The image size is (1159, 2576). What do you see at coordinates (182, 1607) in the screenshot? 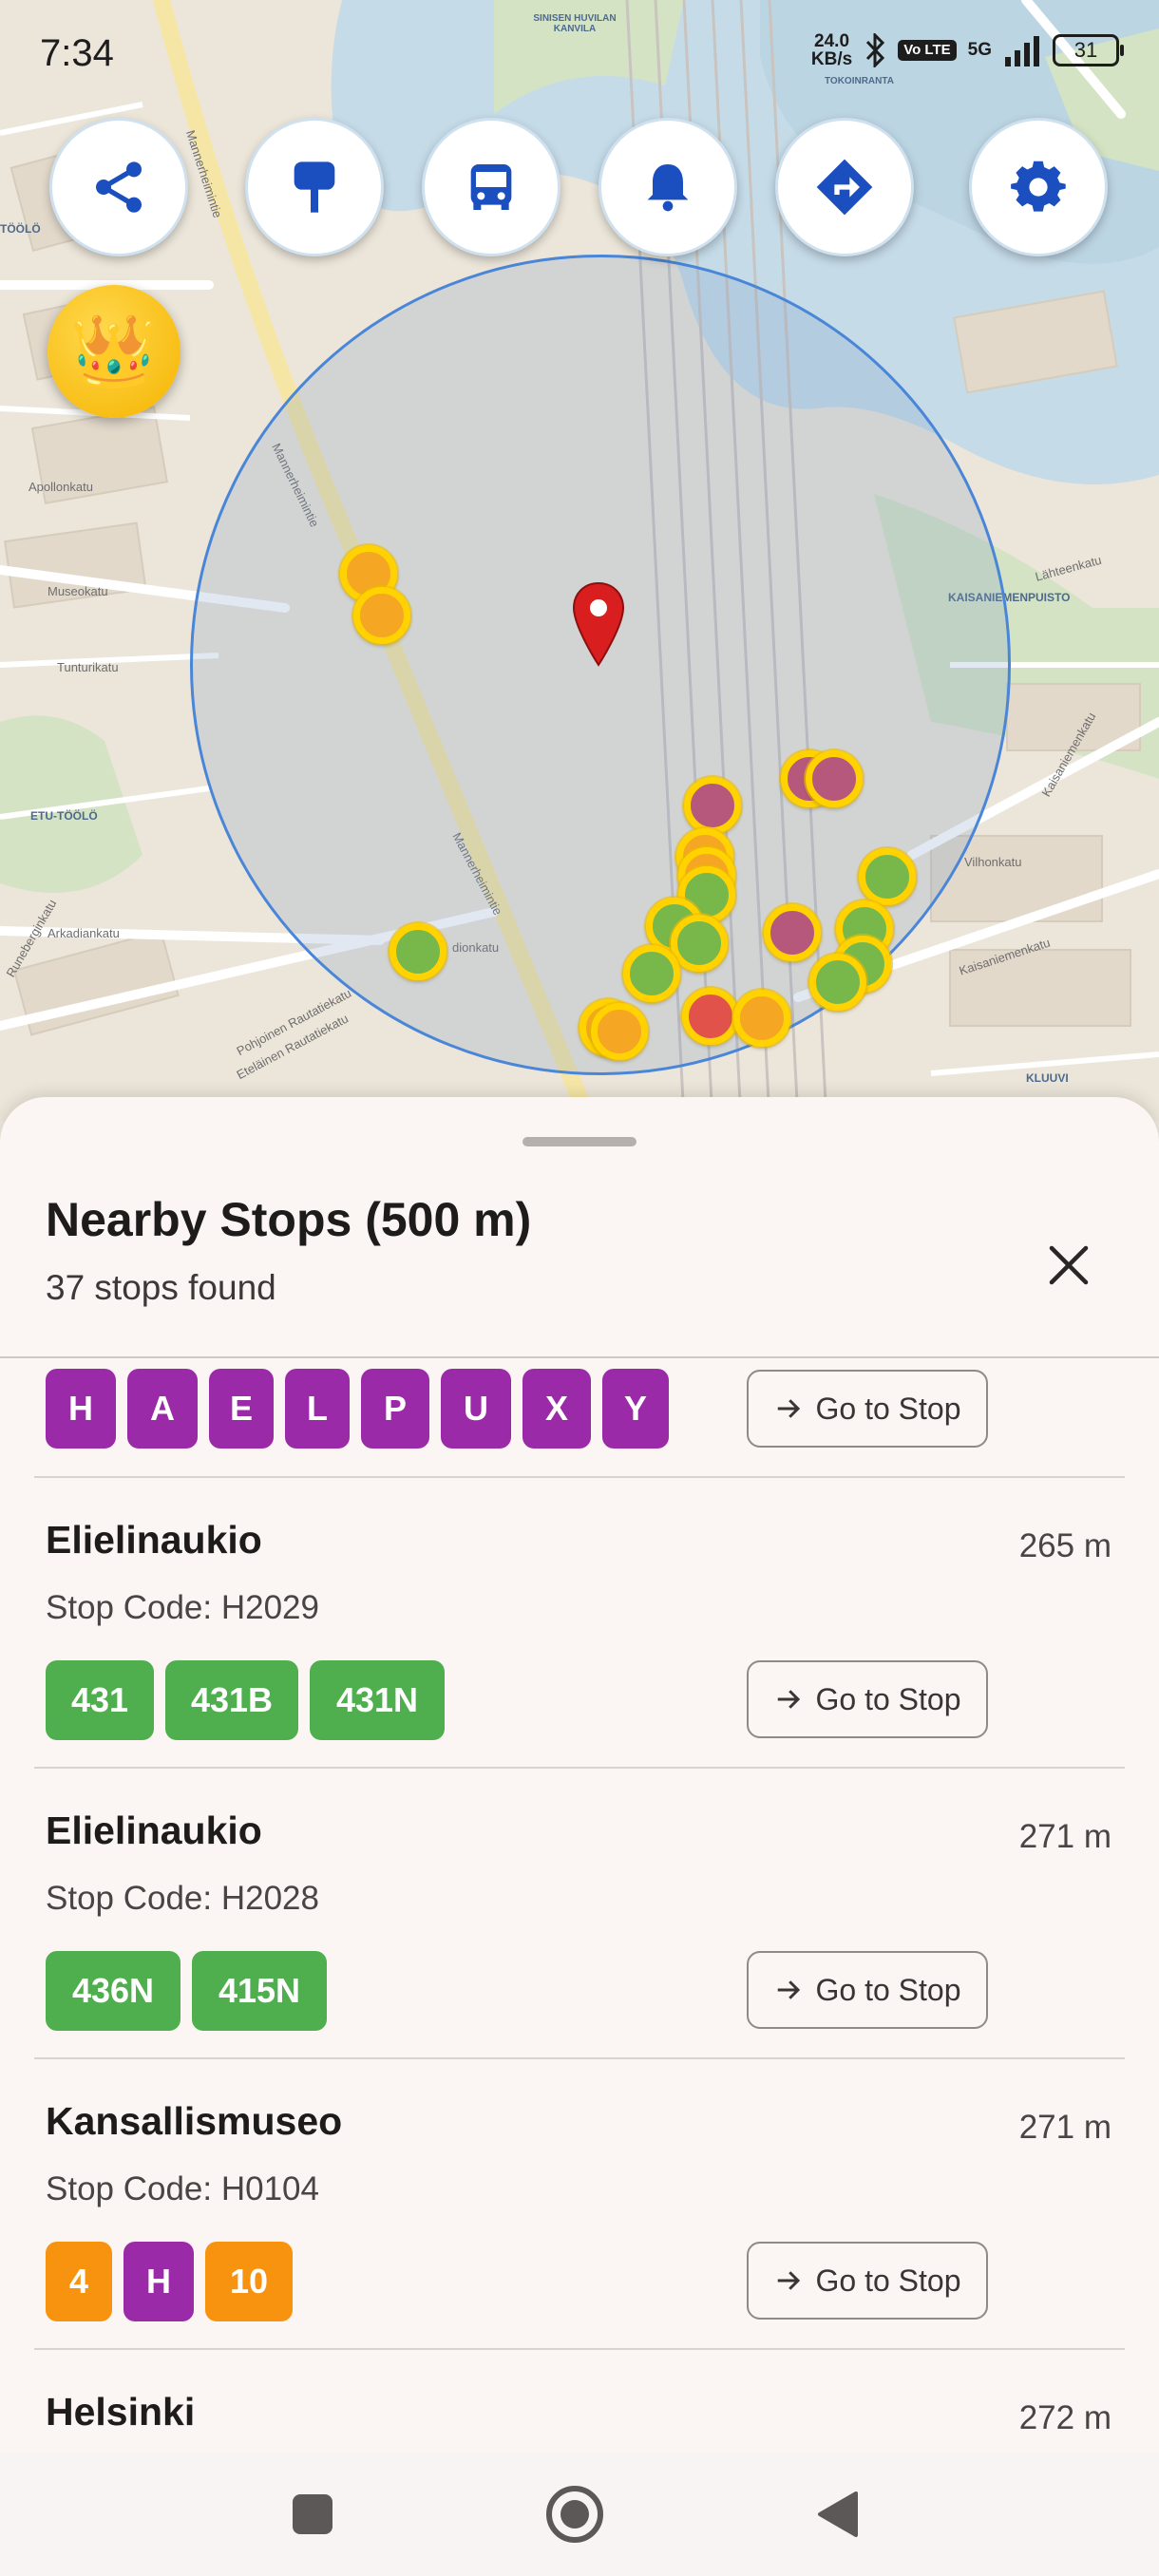
I see `stop-code: Stop Code: H2029` at bounding box center [182, 1607].